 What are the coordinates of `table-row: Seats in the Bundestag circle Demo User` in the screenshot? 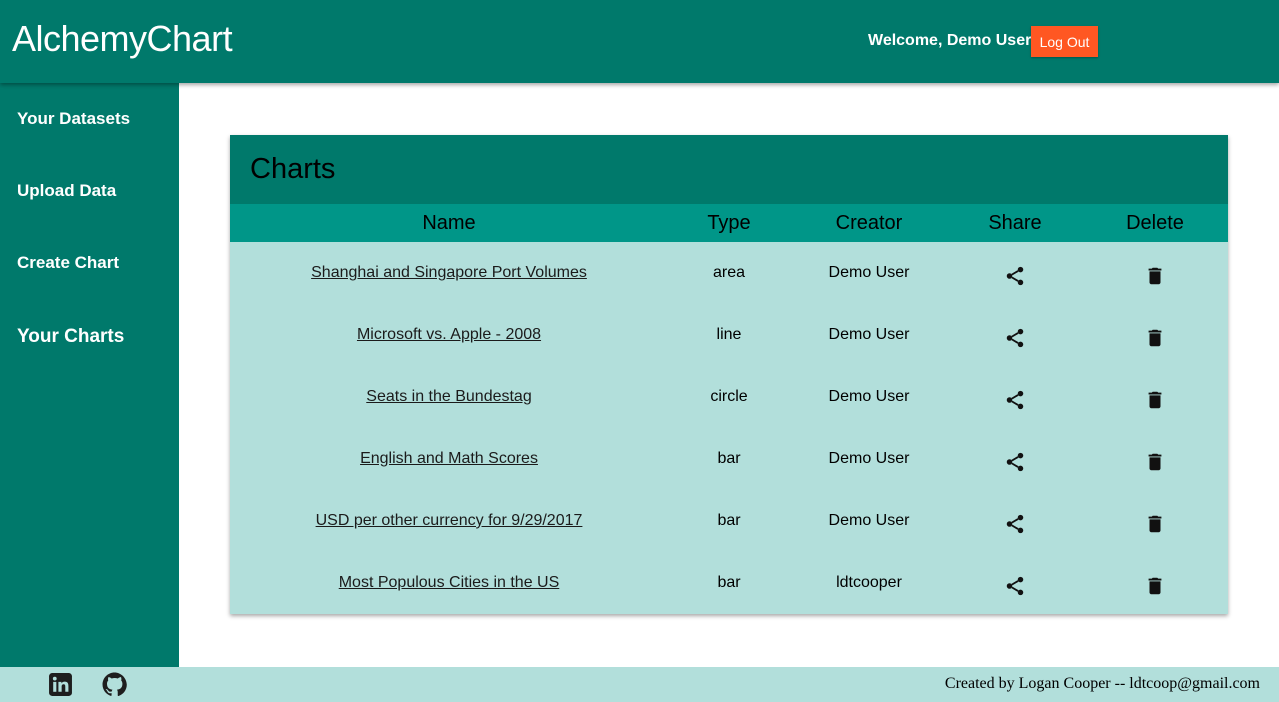 It's located at (729, 397).